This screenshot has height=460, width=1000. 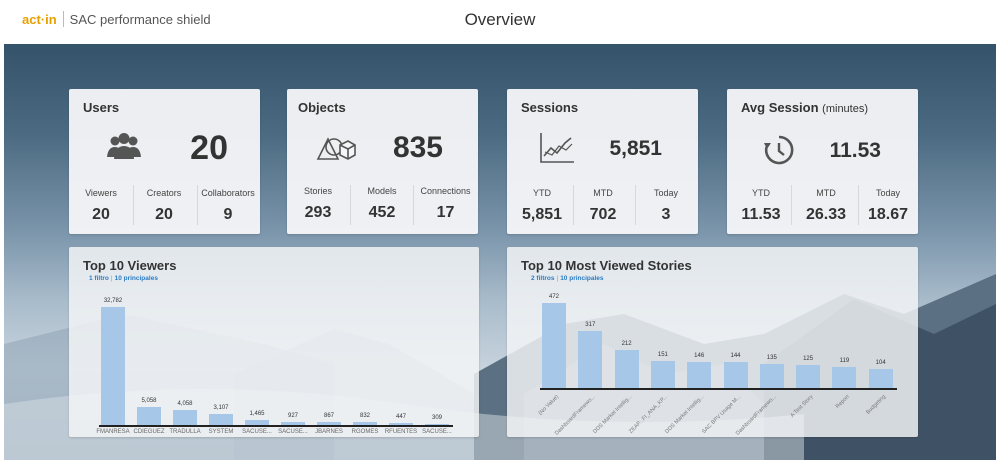 I want to click on sessions-card-title: Sessions, so click(x=550, y=107).